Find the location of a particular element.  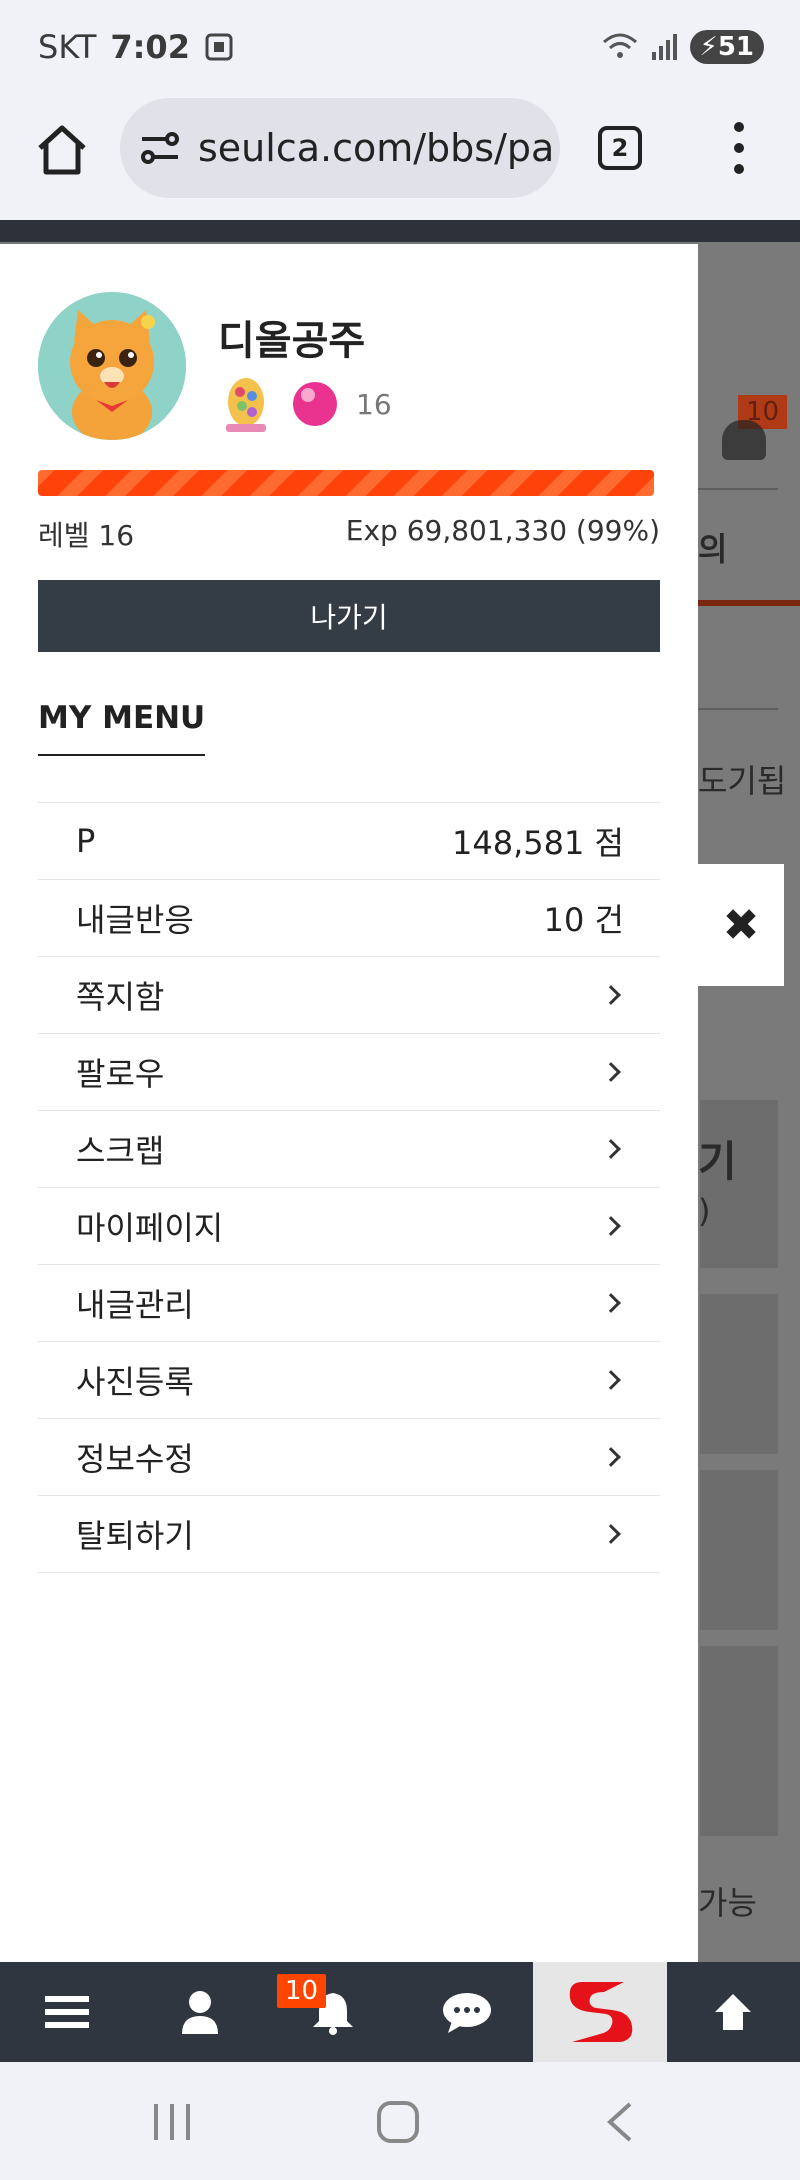

user-badges: 16 is located at coordinates (305, 404).